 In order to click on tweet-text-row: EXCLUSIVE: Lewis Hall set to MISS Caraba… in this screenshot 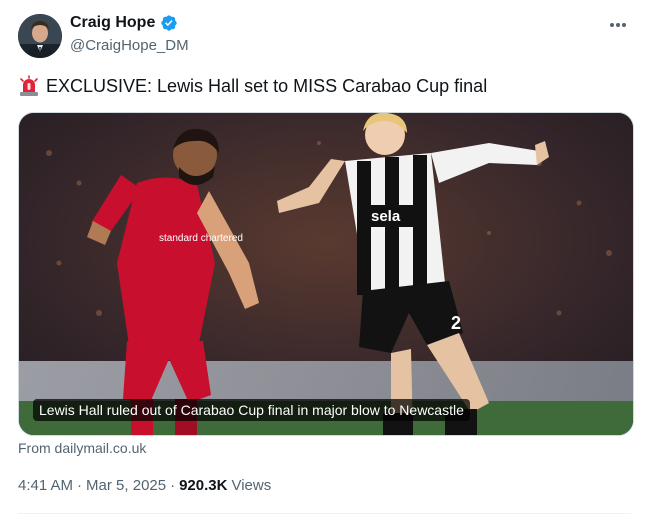, I will do `click(252, 86)`.